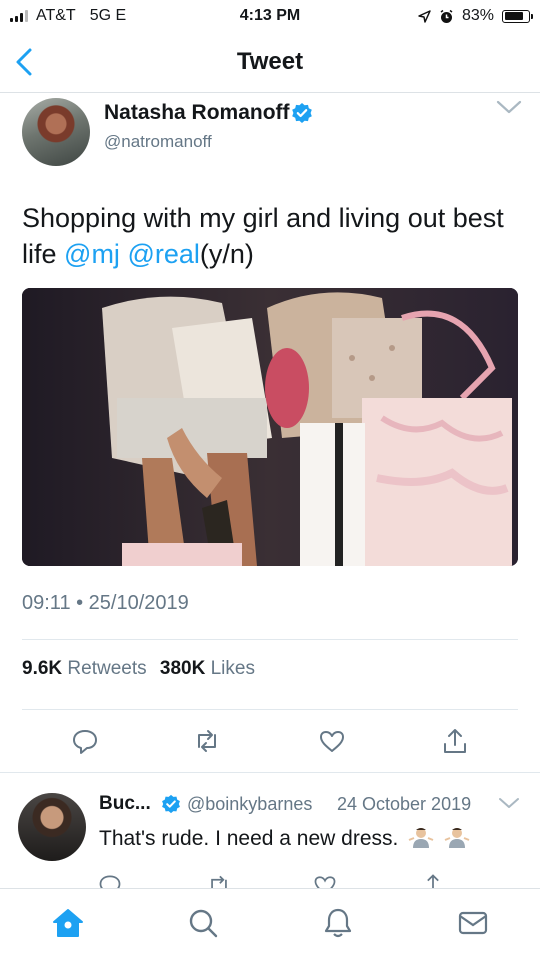 The height and width of the screenshot is (961, 540). I want to click on author-name: Natasha Romanoff, so click(197, 113).